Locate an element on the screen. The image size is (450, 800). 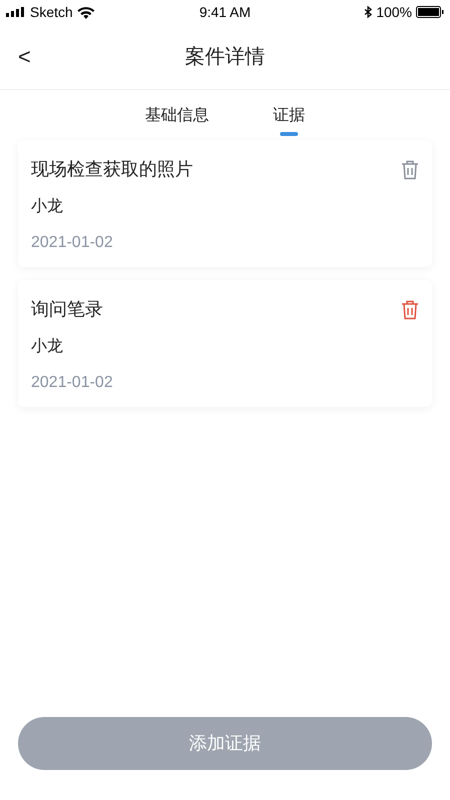
evidence-card: 现场检查获取的照片 小龙 2021-01-02 is located at coordinates (225, 203).